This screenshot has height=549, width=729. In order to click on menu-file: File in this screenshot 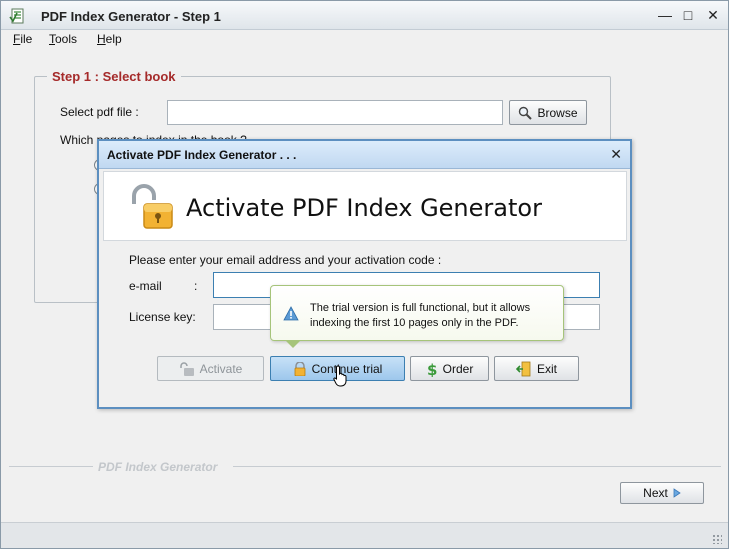, I will do `click(22, 39)`.